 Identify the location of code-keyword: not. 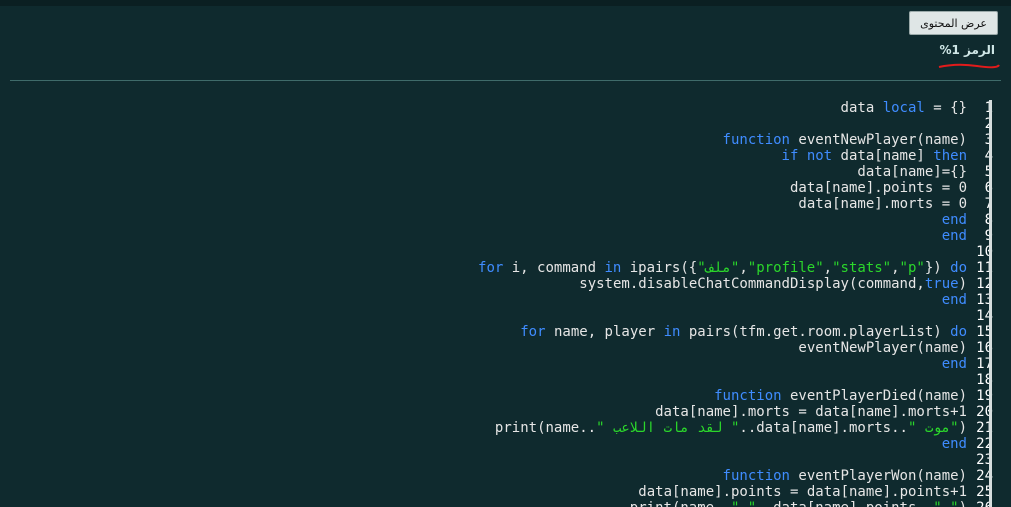
(819, 156).